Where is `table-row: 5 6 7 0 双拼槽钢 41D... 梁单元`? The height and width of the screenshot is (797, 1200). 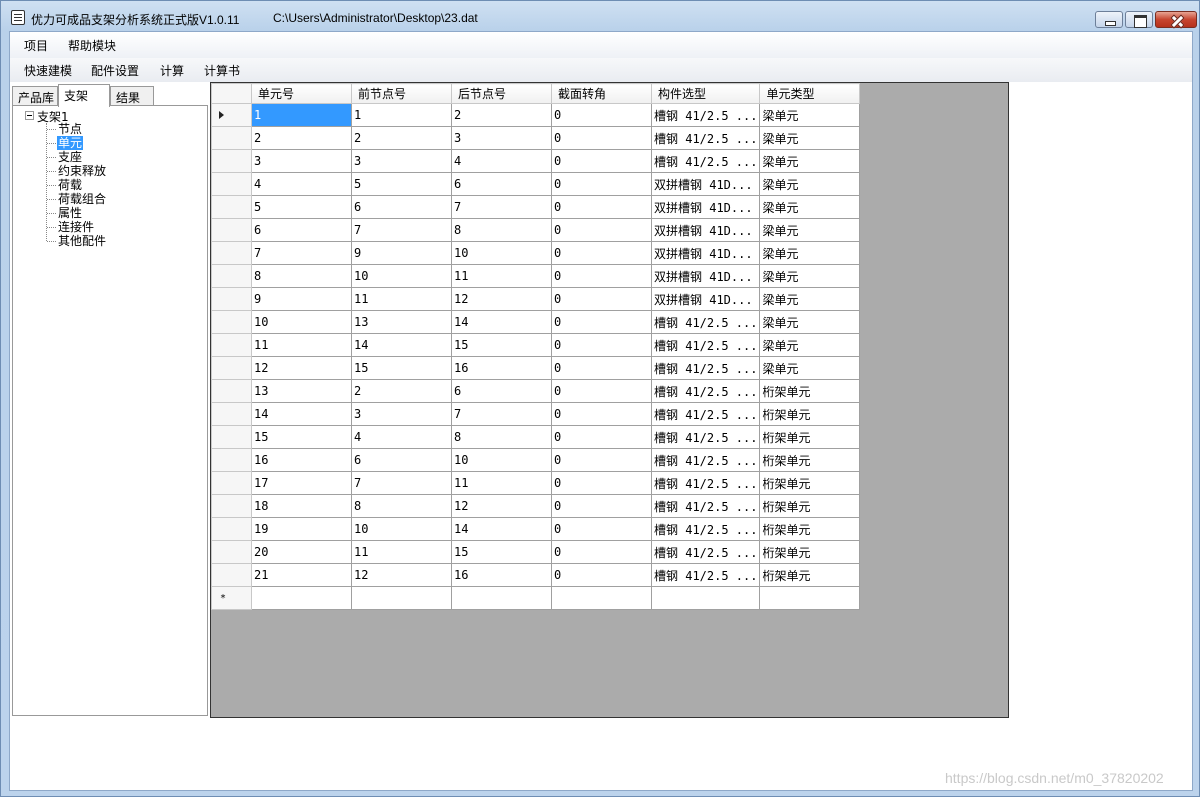 table-row: 5 6 7 0 双拼槽钢 41D... 梁单元 is located at coordinates (536, 207).